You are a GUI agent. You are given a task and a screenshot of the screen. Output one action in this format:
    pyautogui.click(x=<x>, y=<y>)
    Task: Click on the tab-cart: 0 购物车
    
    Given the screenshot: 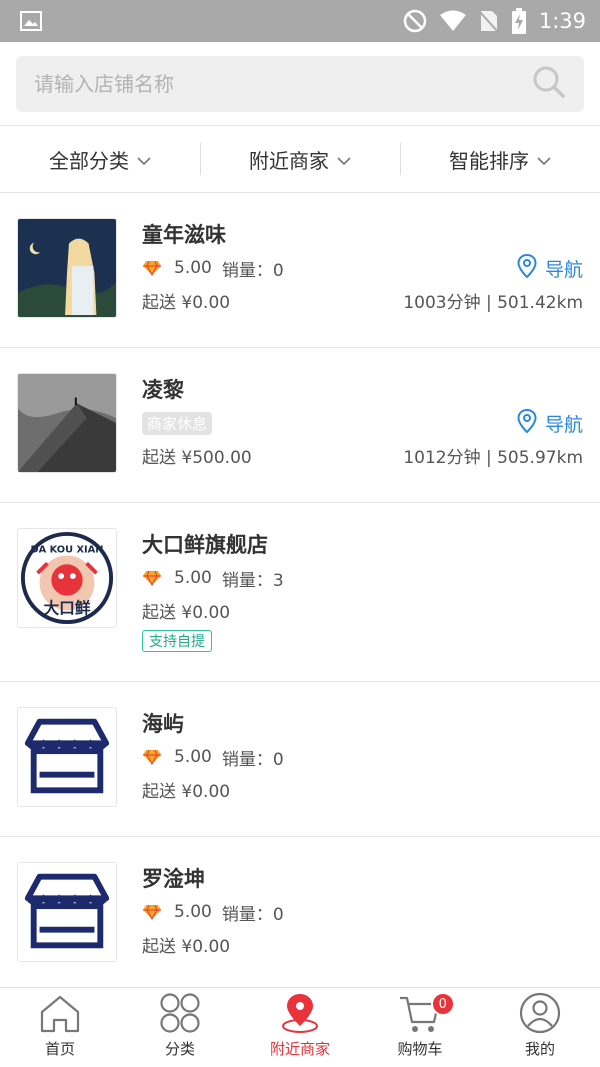 What is the action you would take?
    pyautogui.click(x=420, y=1027)
    